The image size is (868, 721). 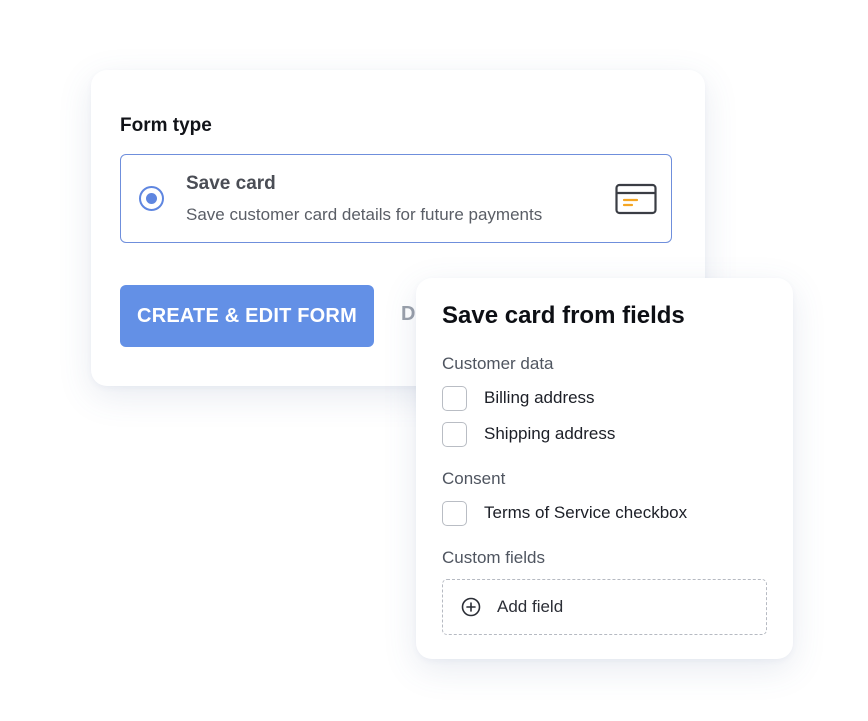 I want to click on billing-address-row: Billing address, so click(x=518, y=398).